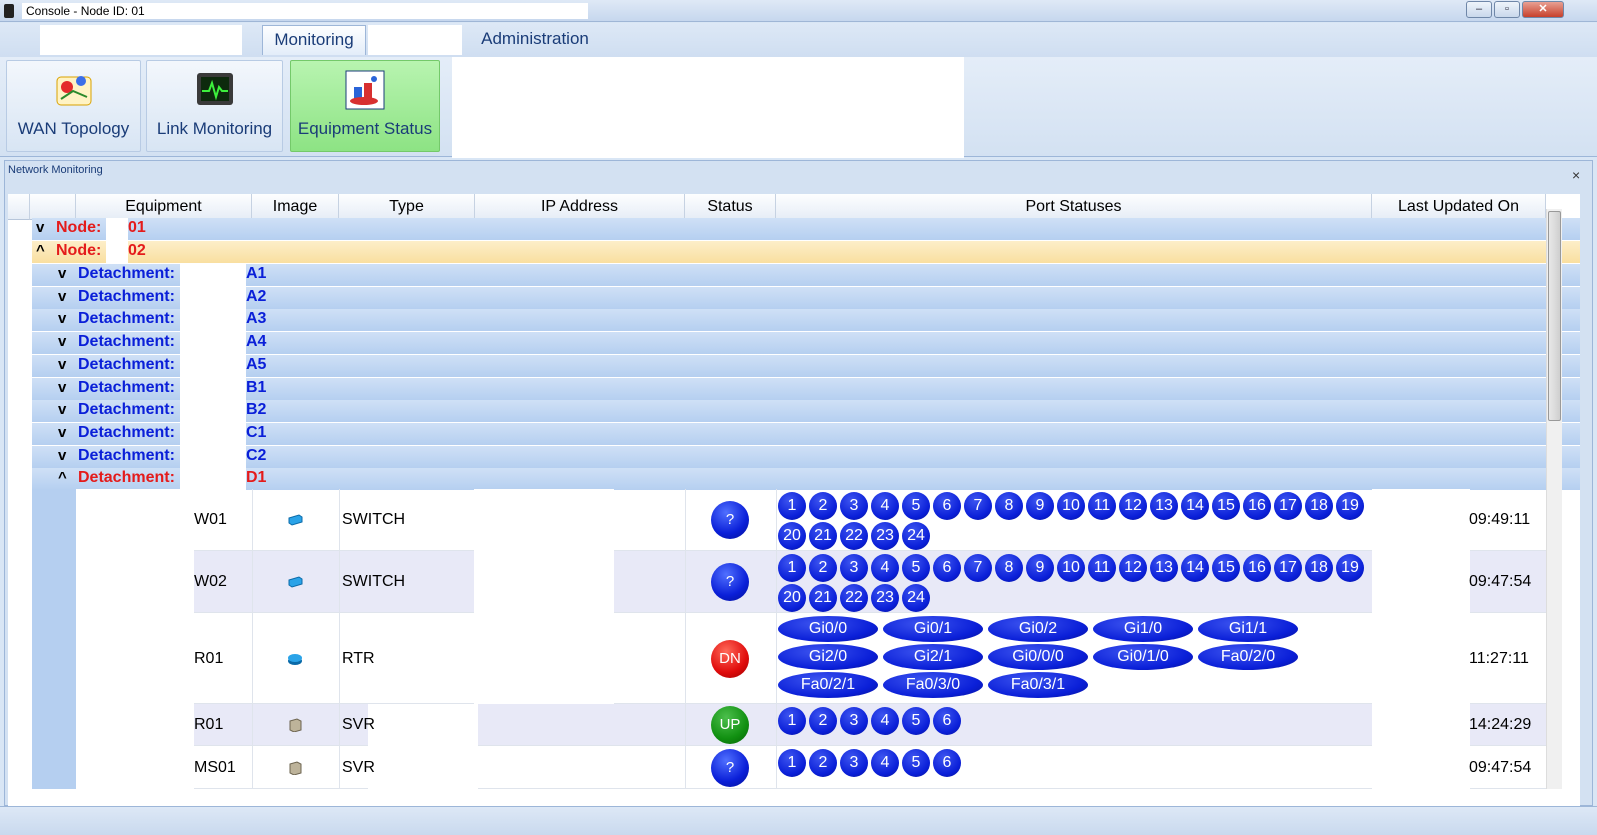 This screenshot has height=835, width=1597. I want to click on detachment-row: v Detachment: A2, so click(806, 298).